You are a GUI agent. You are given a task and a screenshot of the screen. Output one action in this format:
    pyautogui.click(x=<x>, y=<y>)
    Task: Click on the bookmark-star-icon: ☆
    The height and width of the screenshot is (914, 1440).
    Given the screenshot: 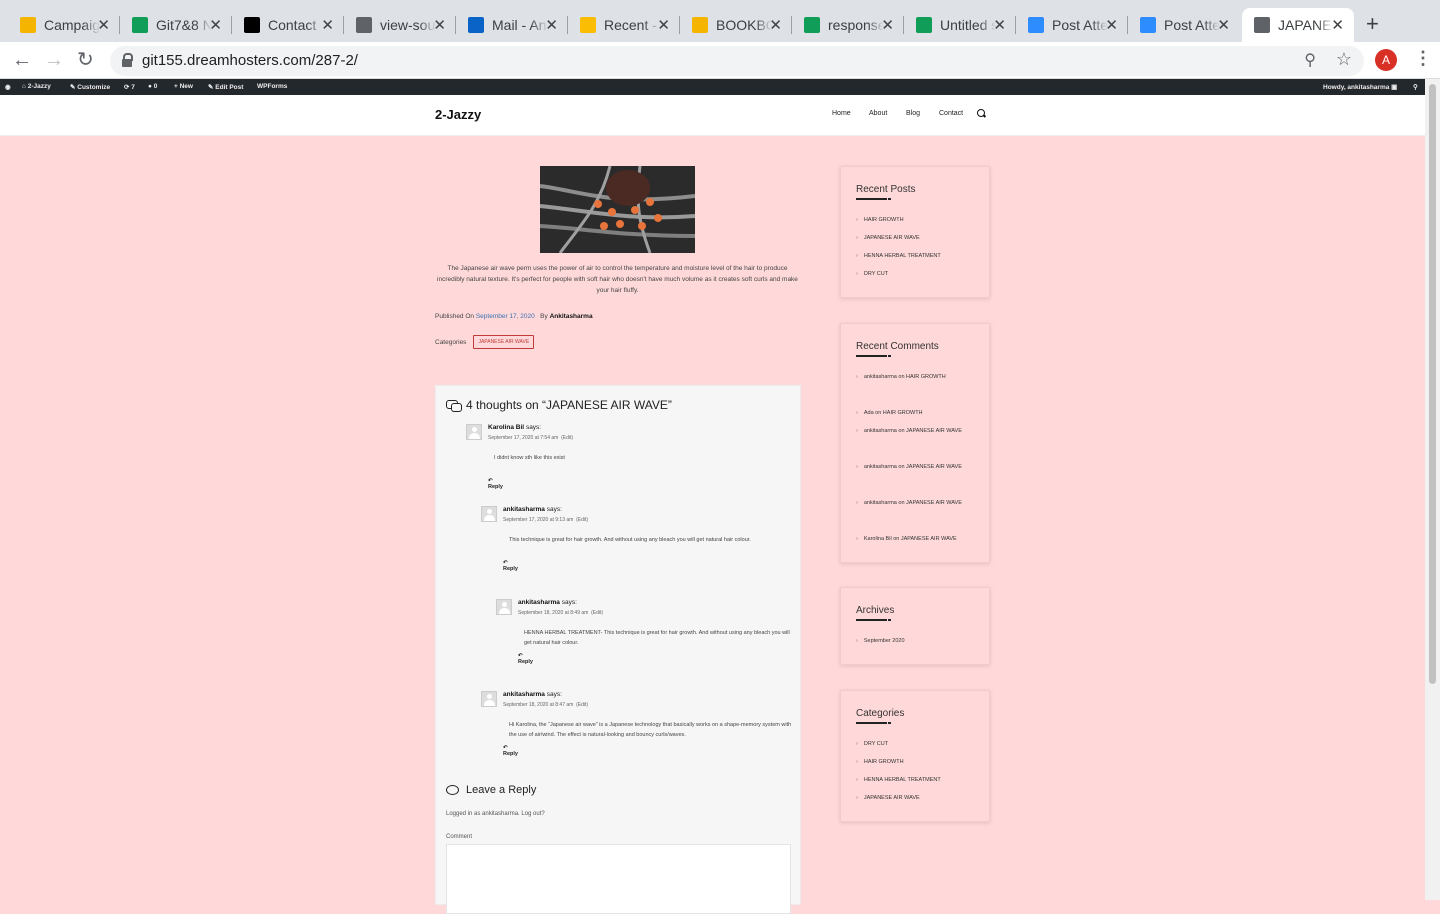 What is the action you would take?
    pyautogui.click(x=1344, y=59)
    